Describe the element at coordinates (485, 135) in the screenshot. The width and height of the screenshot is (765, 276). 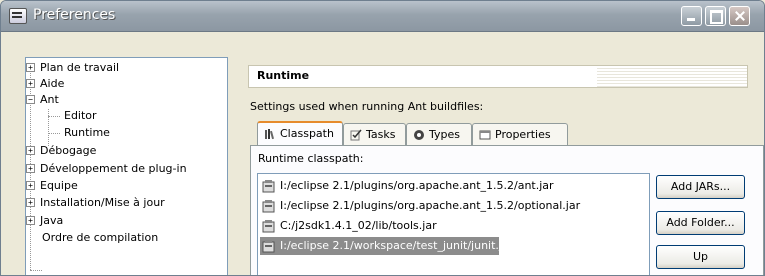
I see `window-icon` at that location.